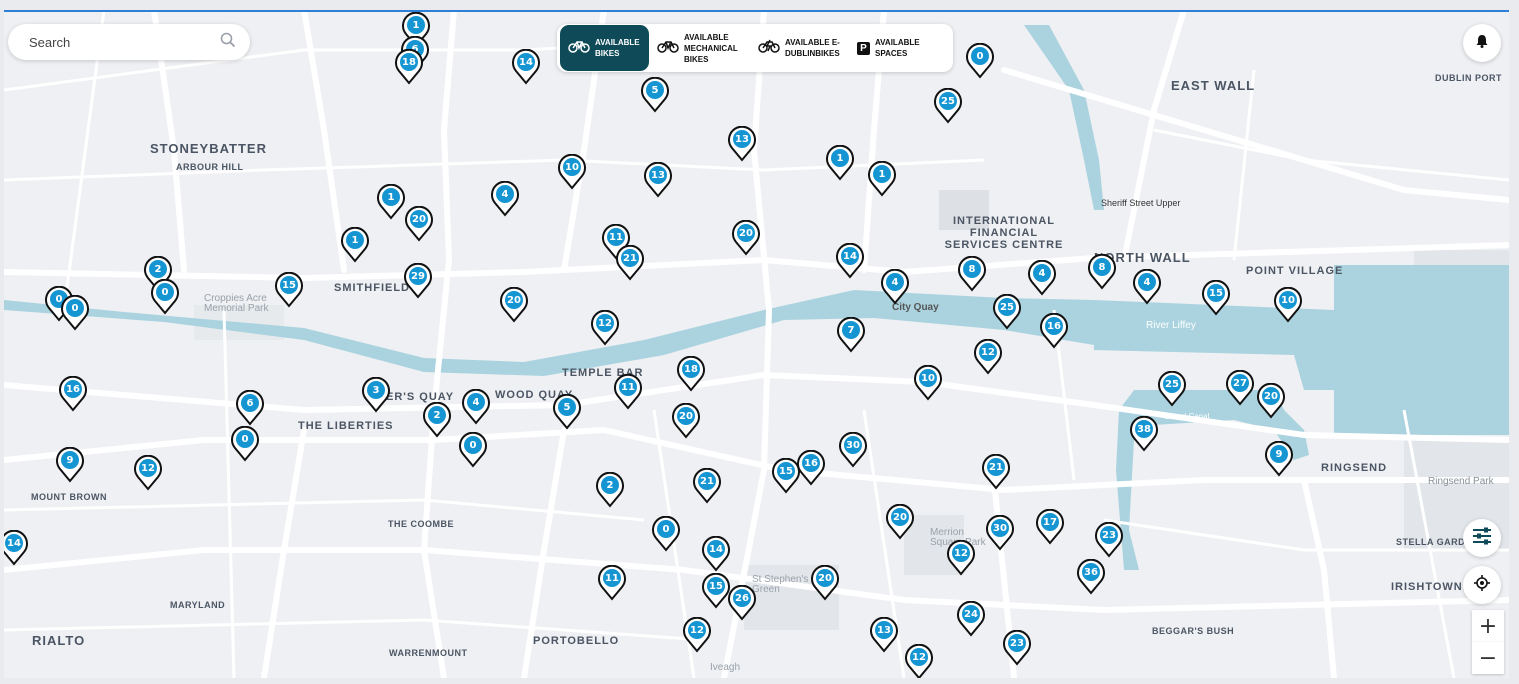 This screenshot has height=684, width=1519. What do you see at coordinates (228, 42) in the screenshot?
I see `search-icon` at bounding box center [228, 42].